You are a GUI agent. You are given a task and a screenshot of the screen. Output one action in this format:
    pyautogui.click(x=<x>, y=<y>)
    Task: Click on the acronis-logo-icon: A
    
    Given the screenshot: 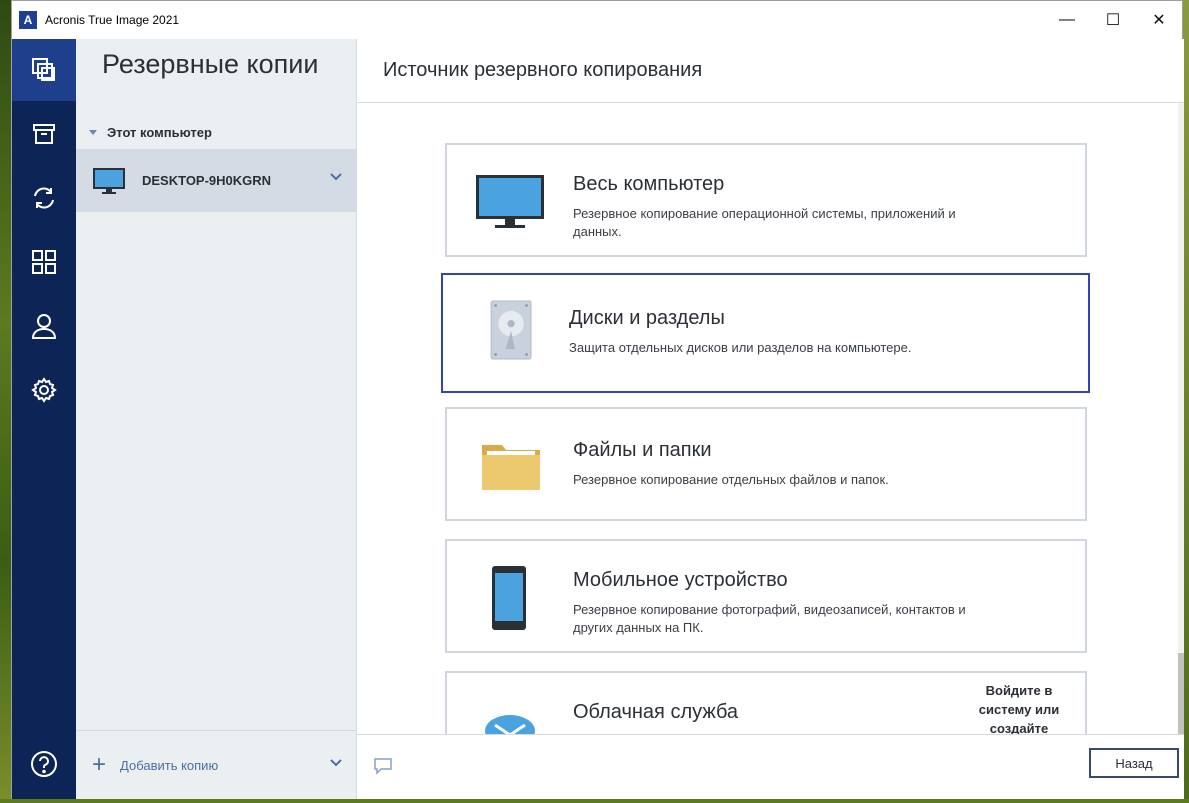 What is the action you would take?
    pyautogui.click(x=28, y=20)
    